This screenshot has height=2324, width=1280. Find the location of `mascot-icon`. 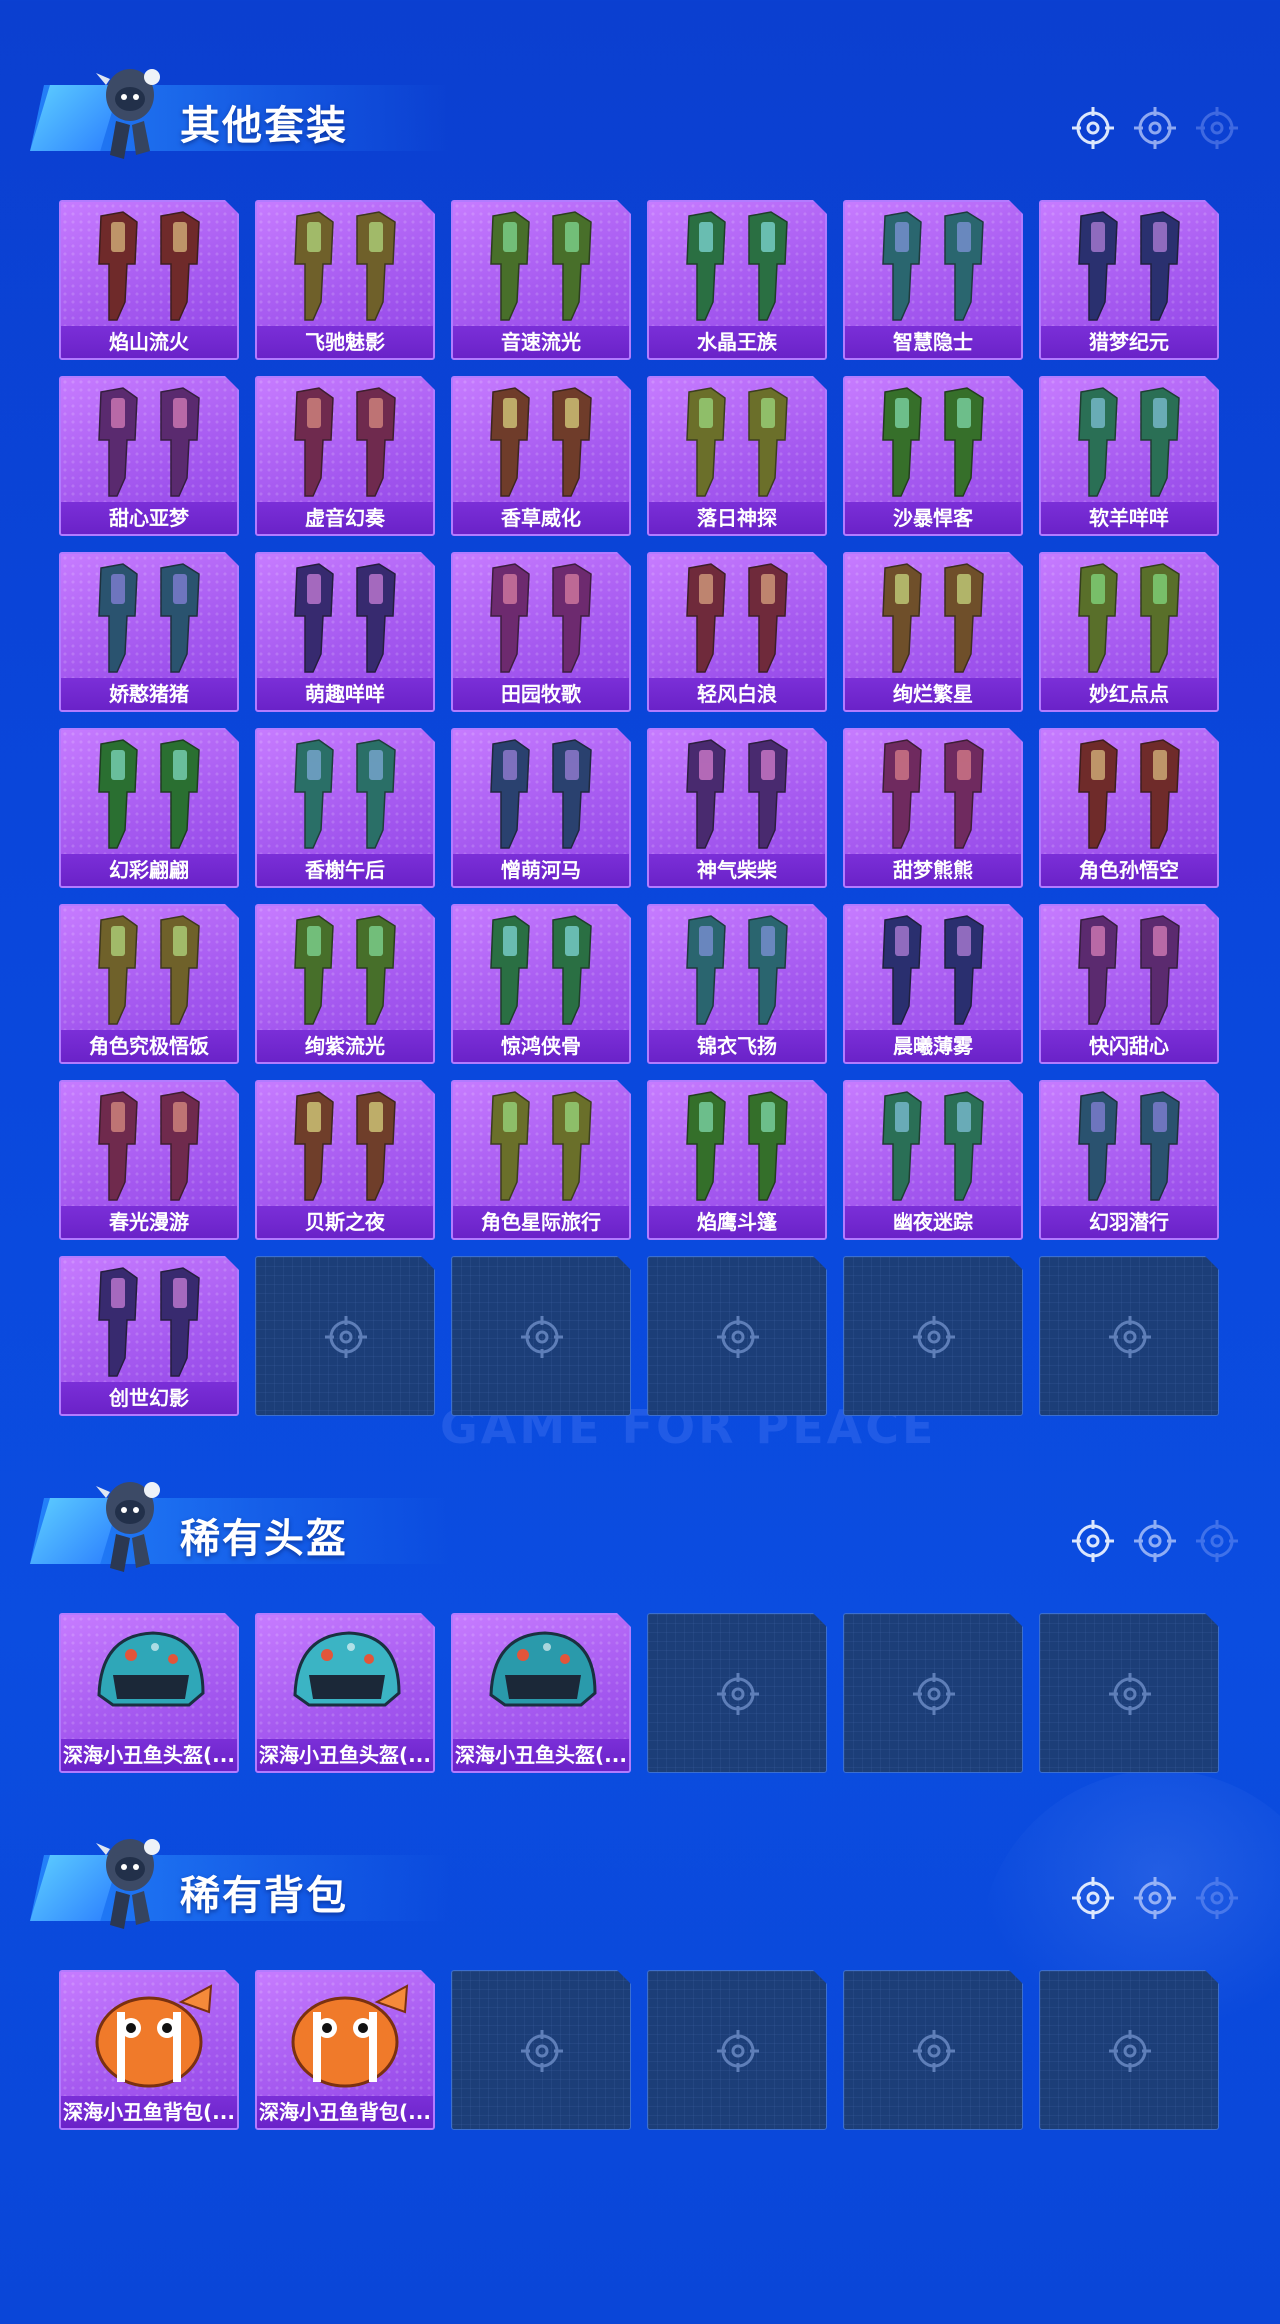

mascot-icon is located at coordinates (130, 110).